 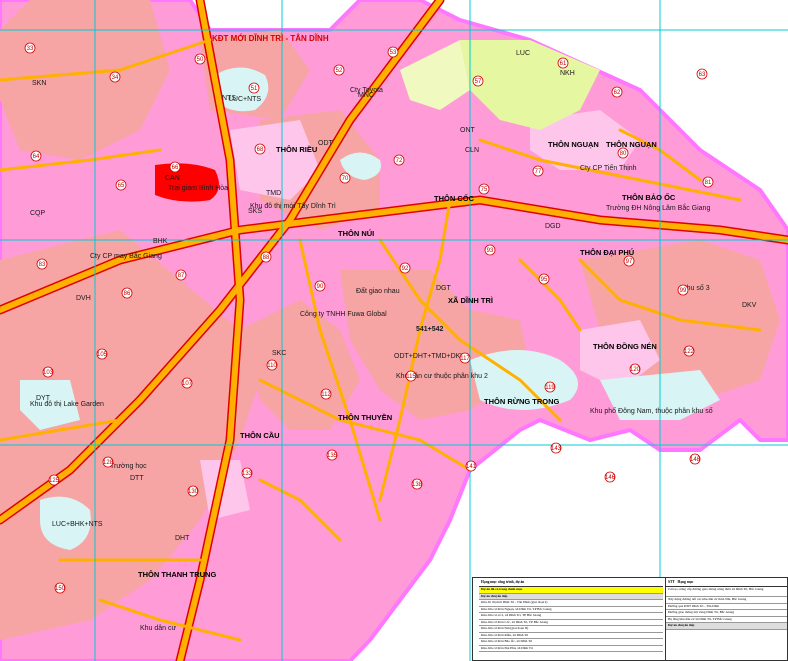 What do you see at coordinates (649, 197) in the screenshot?
I see `place-name: THÔN BẢO ỐC` at bounding box center [649, 197].